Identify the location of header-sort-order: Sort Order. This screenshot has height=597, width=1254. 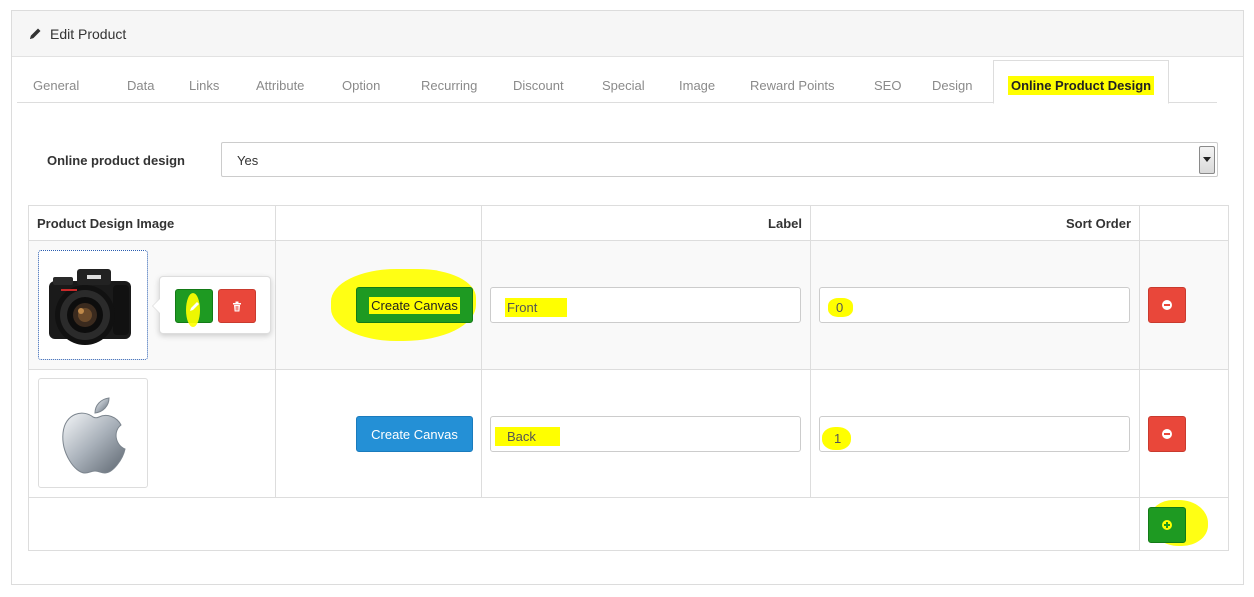
(975, 223).